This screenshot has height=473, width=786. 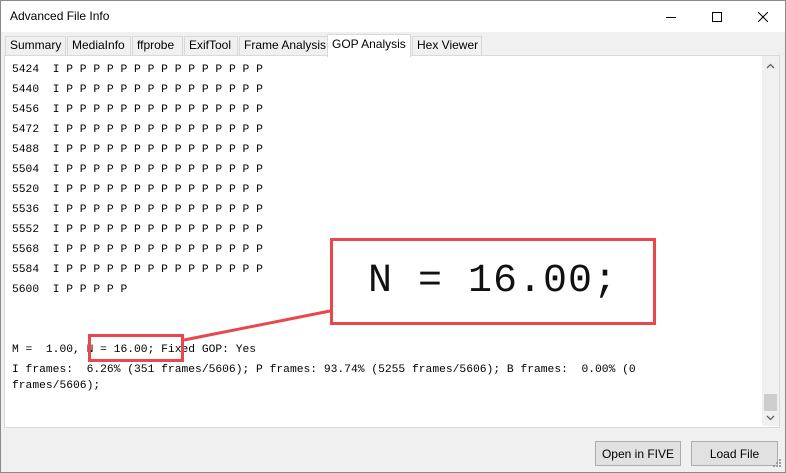 I want to click on tab-hex-viewer: Hex Viewer, so click(x=447, y=45).